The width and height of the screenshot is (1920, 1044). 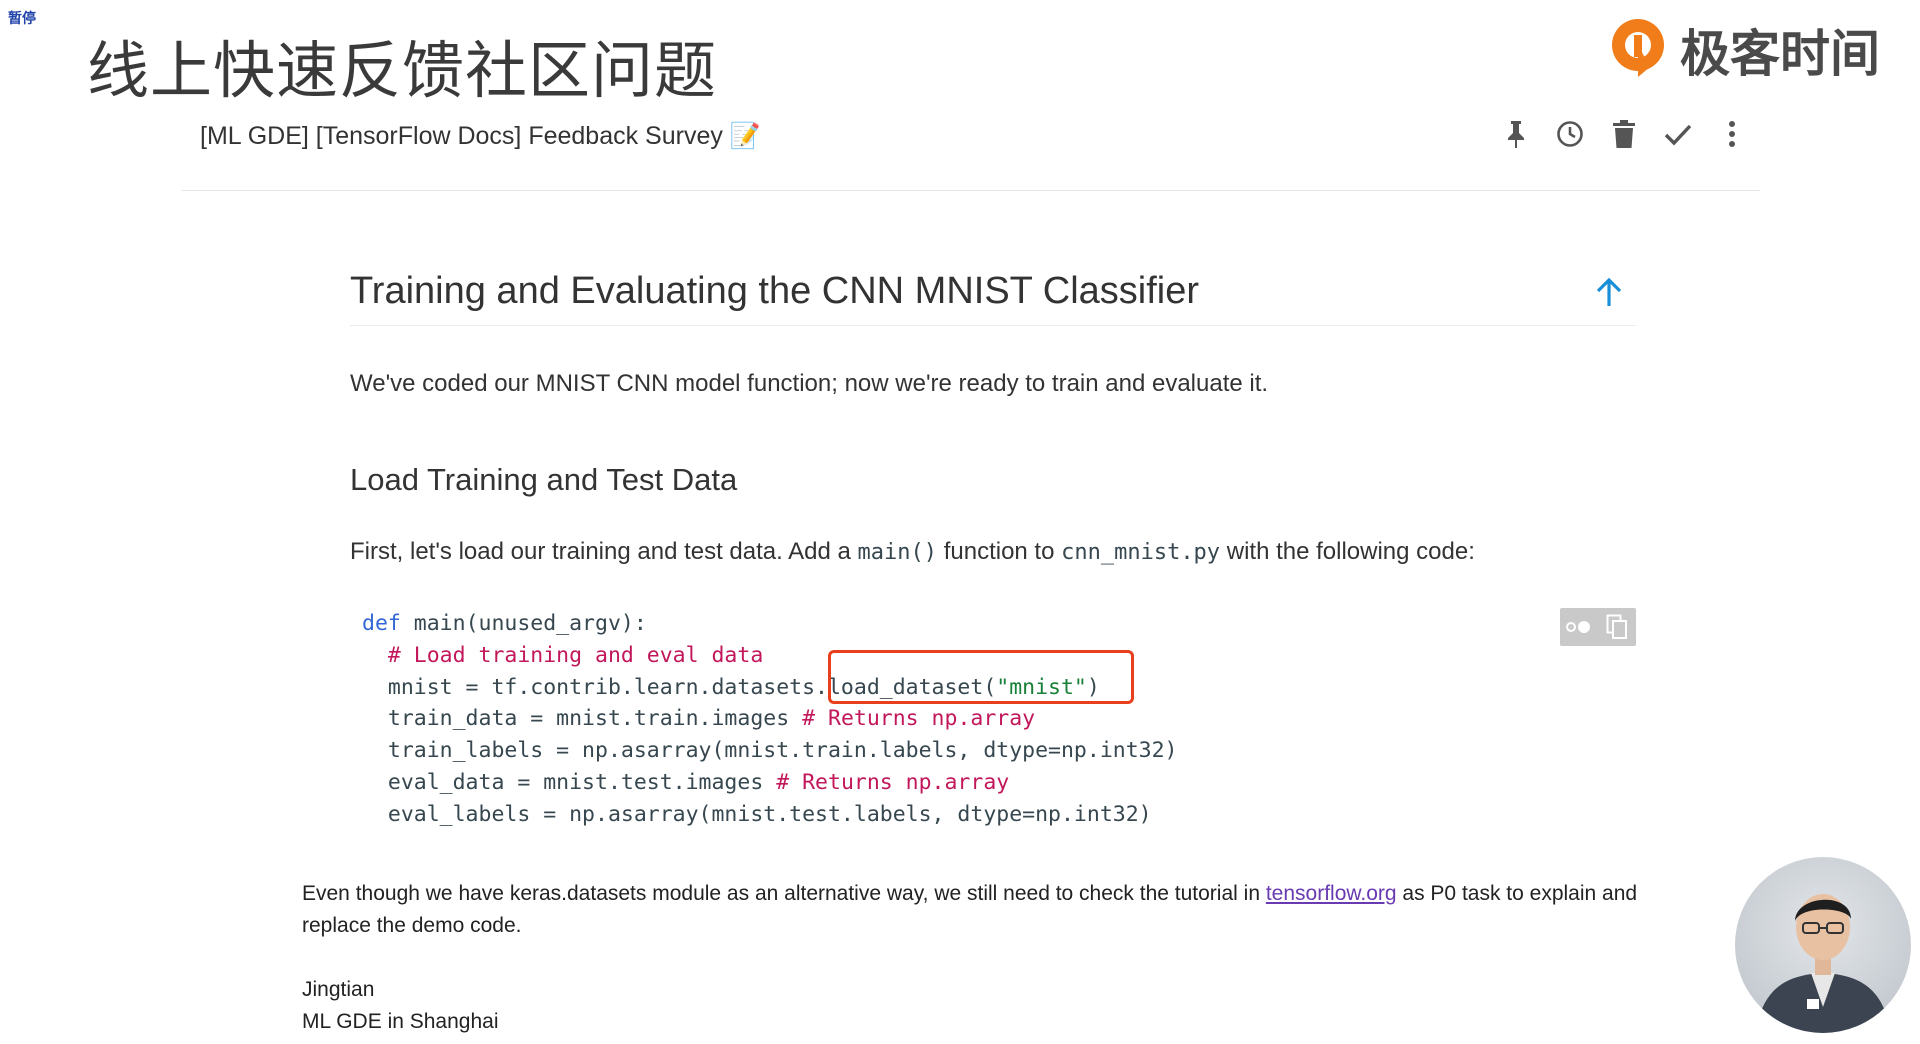 I want to click on tensorflow-link: tensorflow.org, so click(x=1331, y=893).